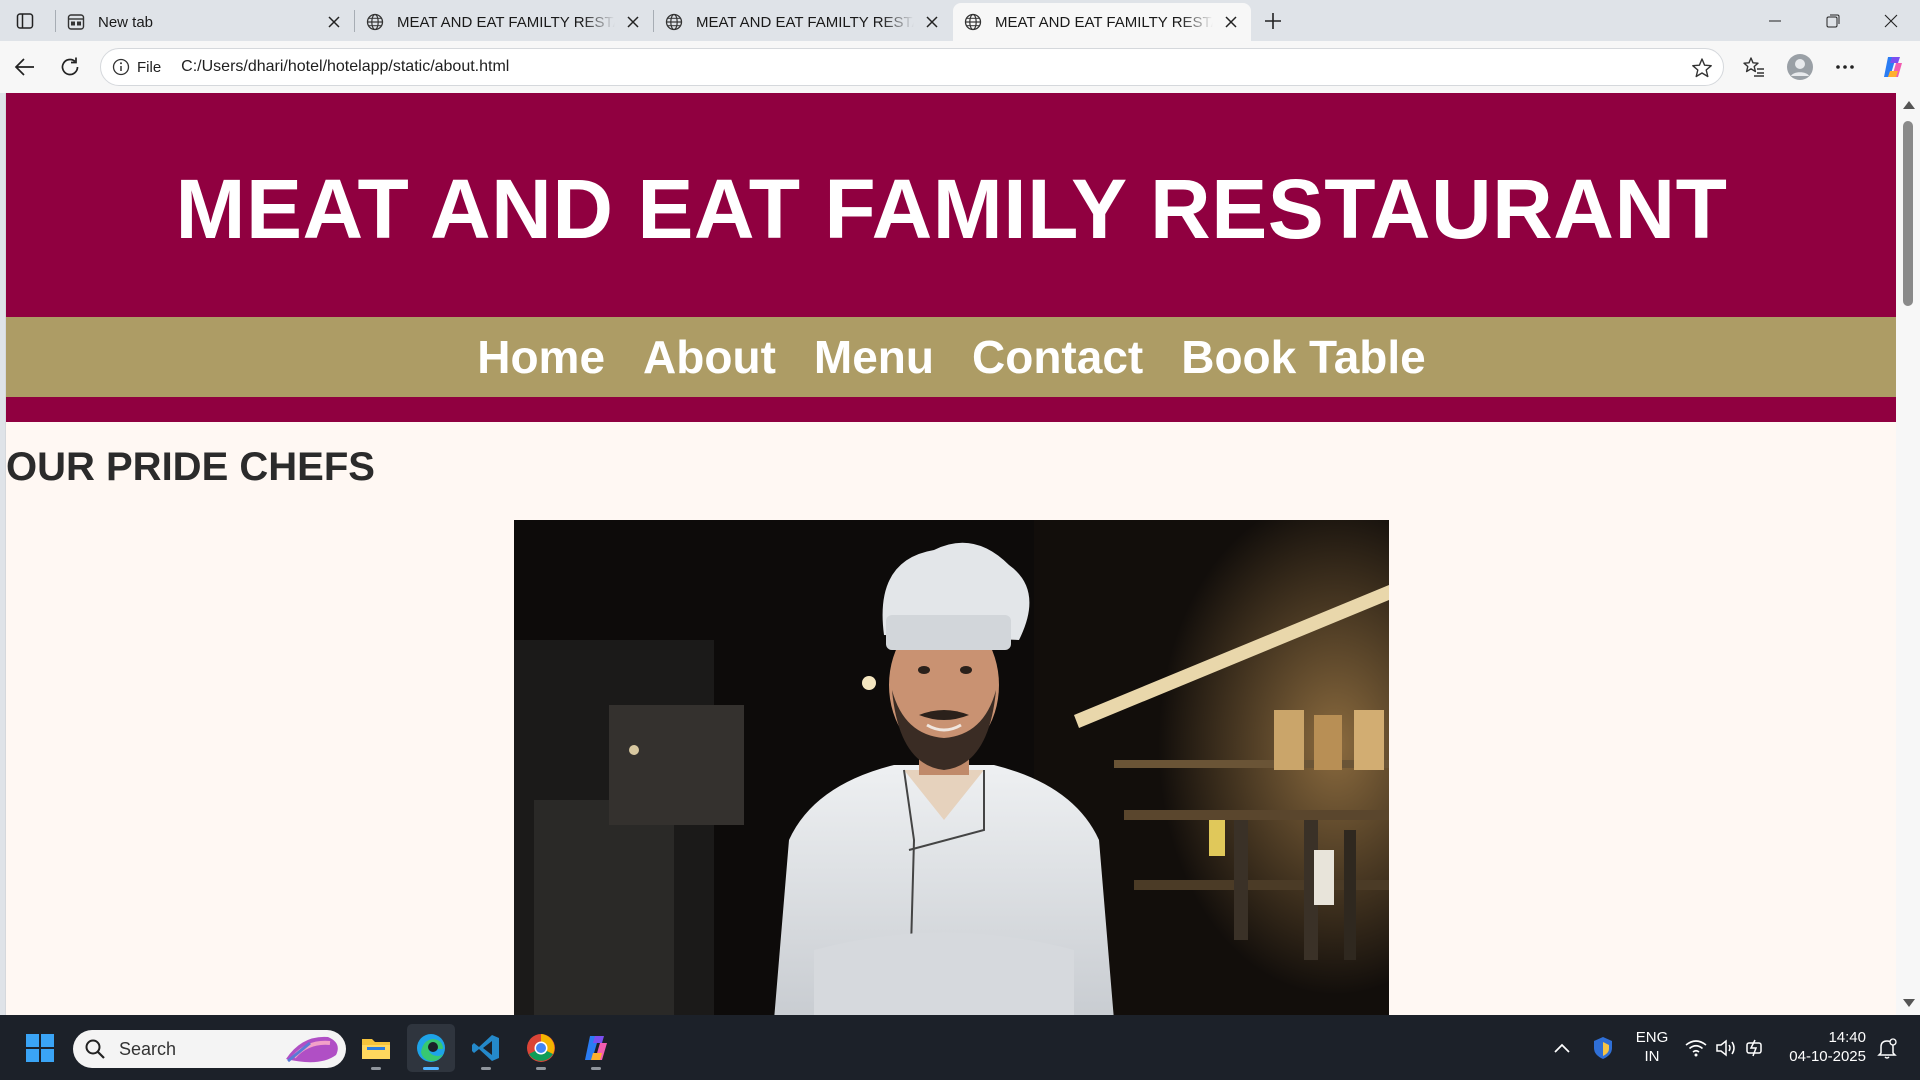 The height and width of the screenshot is (1080, 1920). Describe the element at coordinates (1702, 68) in the screenshot. I see `favorite-star-icon` at that location.